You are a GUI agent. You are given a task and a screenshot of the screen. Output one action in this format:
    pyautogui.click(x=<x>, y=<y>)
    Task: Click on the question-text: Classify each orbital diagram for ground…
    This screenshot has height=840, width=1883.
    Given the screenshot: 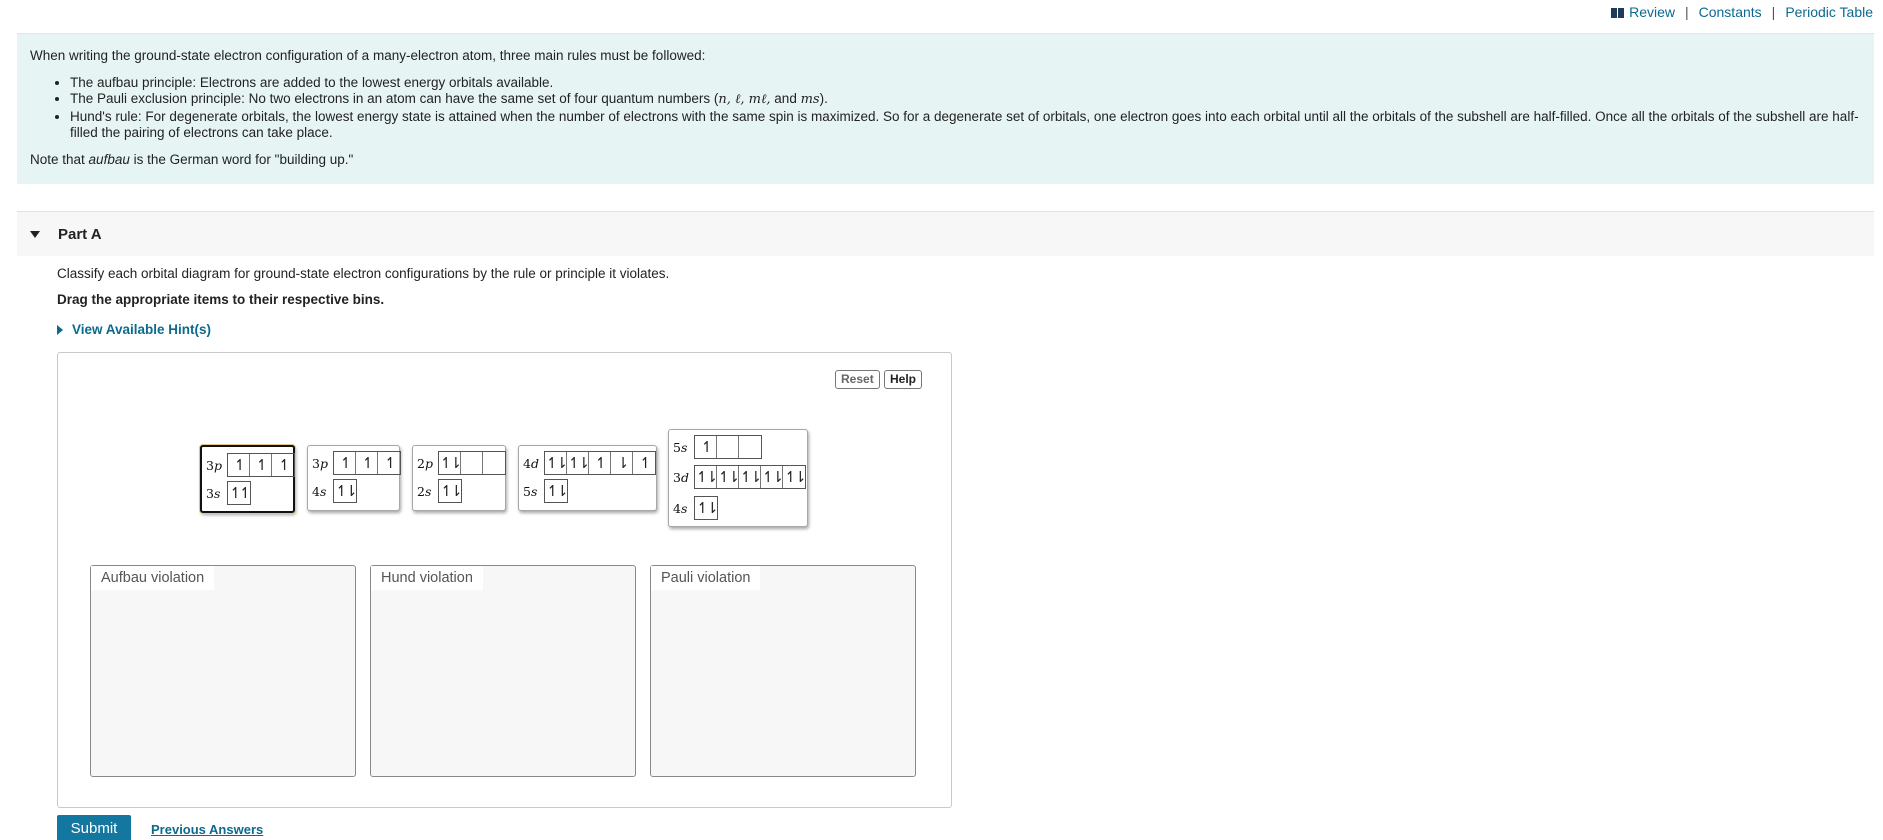 What is the action you would take?
    pyautogui.click(x=363, y=273)
    